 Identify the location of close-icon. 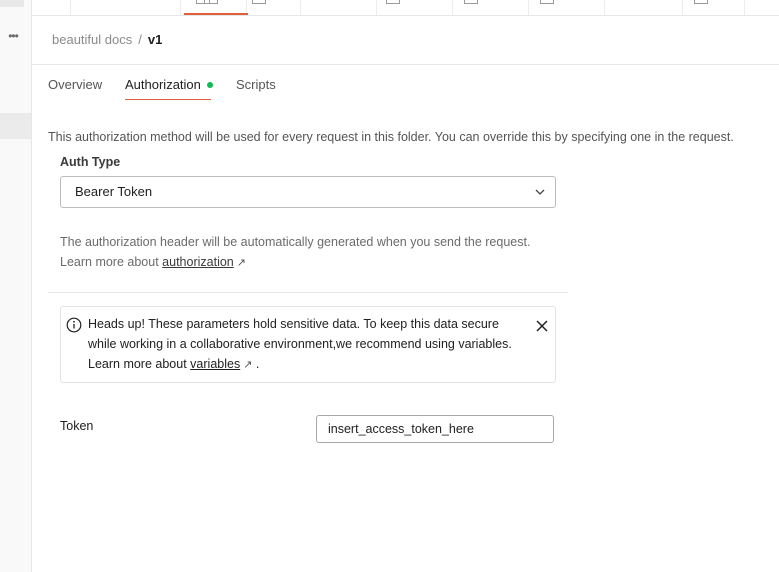
(542, 326).